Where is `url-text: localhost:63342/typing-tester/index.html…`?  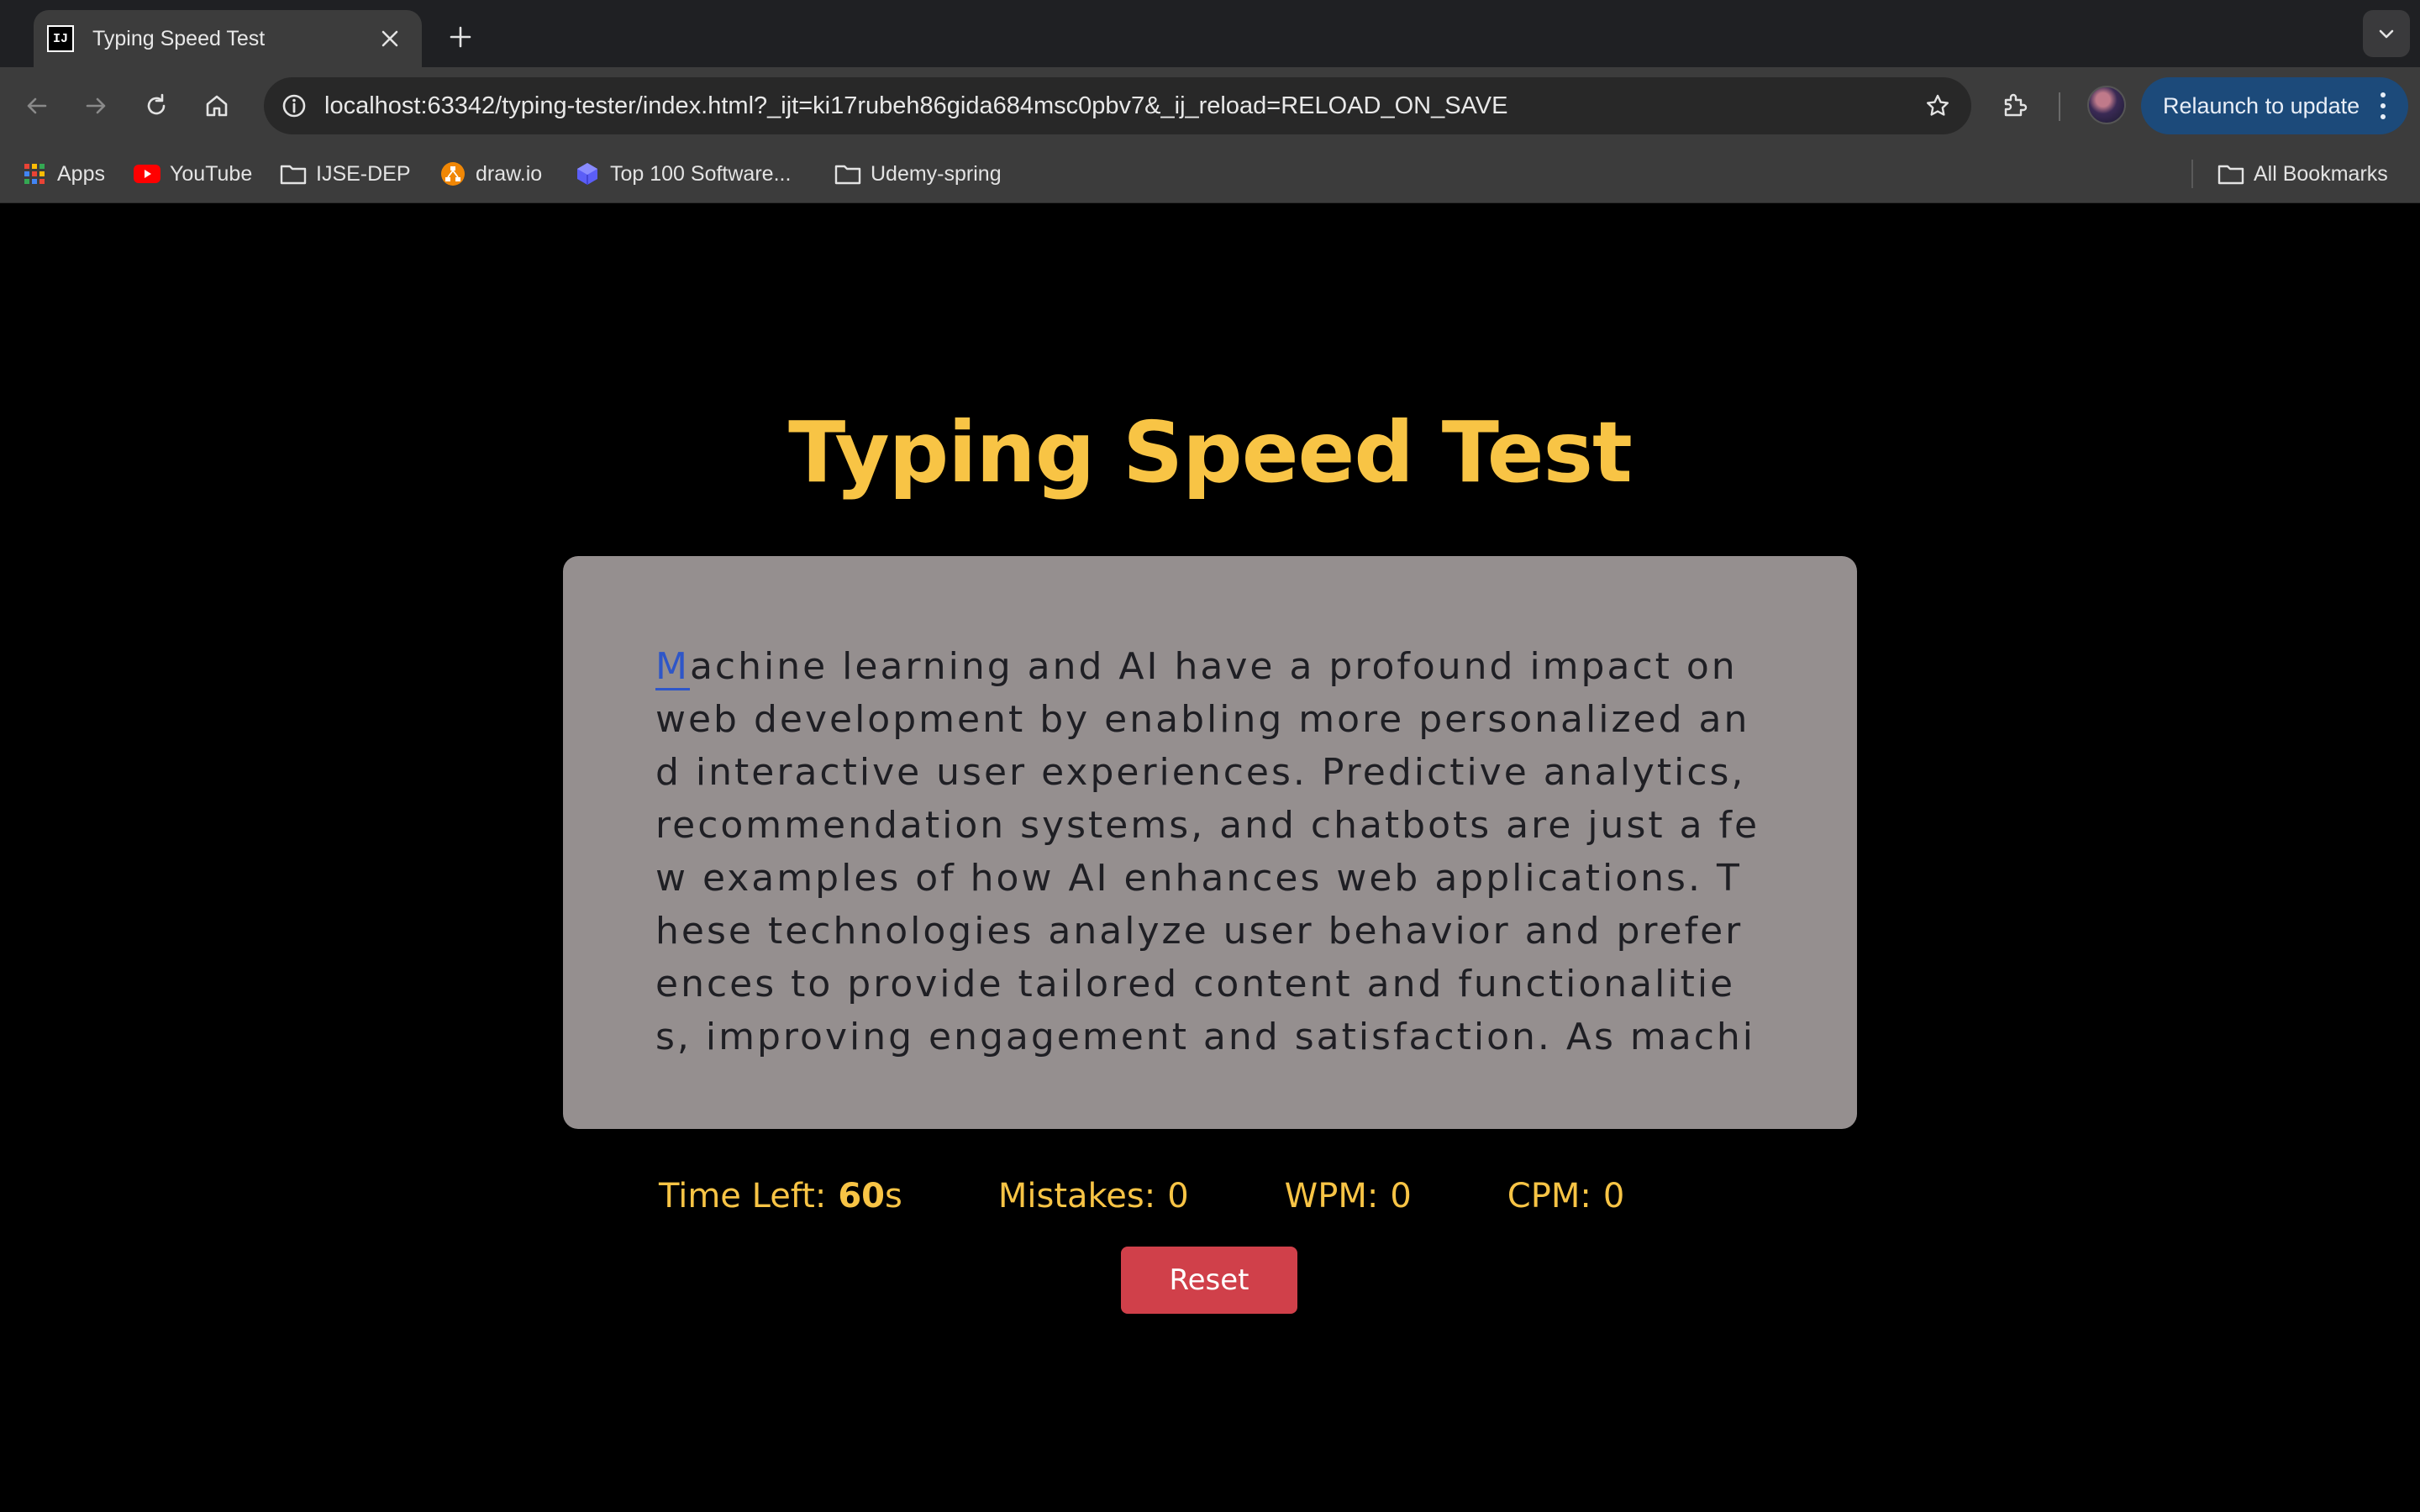
url-text: localhost:63342/typing-tester/index.html… is located at coordinates (1120, 106).